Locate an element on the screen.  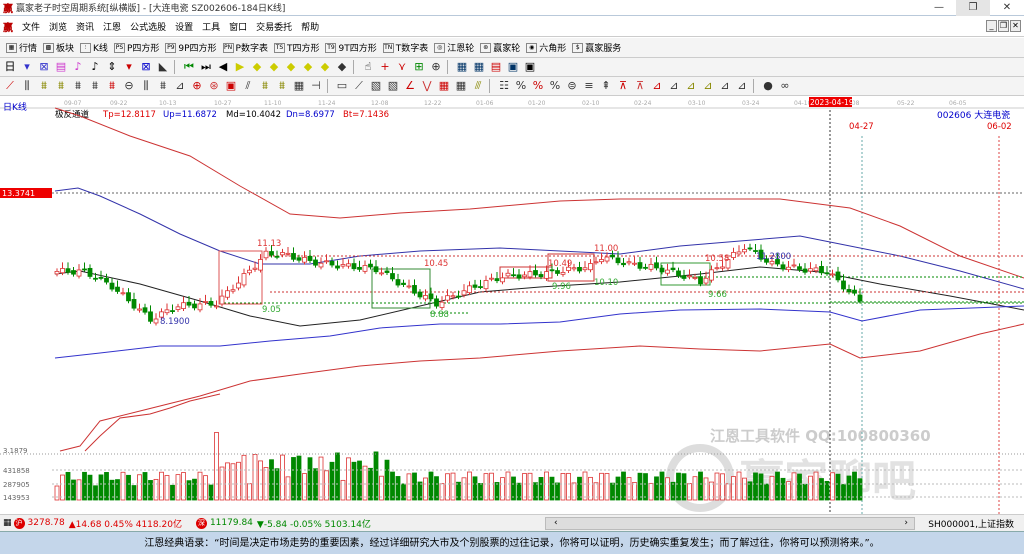
mdi-close-button: ✕ is located at coordinates (1015, 26).